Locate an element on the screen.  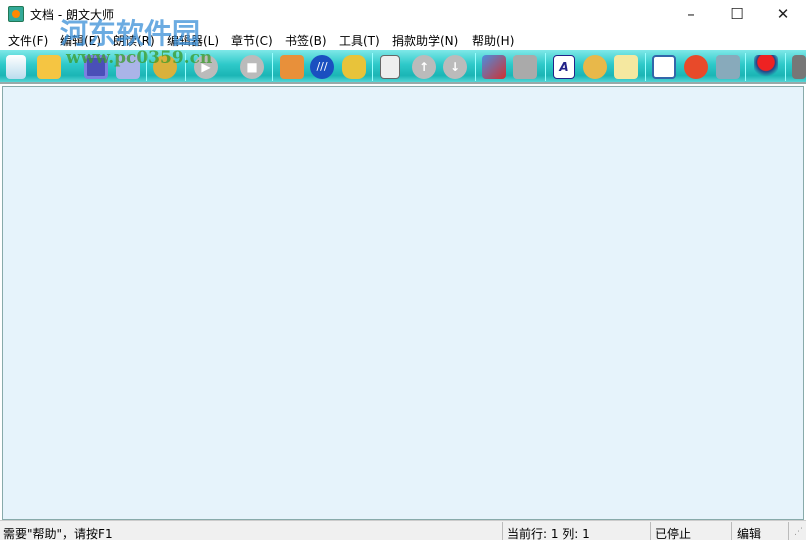
tool-icon is located at coordinates (799, 67).